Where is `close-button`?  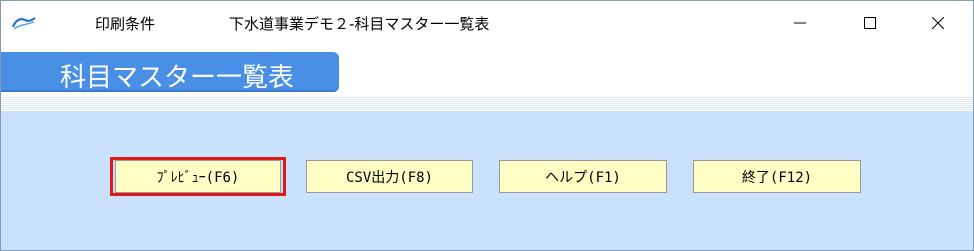
close-button is located at coordinates (938, 23).